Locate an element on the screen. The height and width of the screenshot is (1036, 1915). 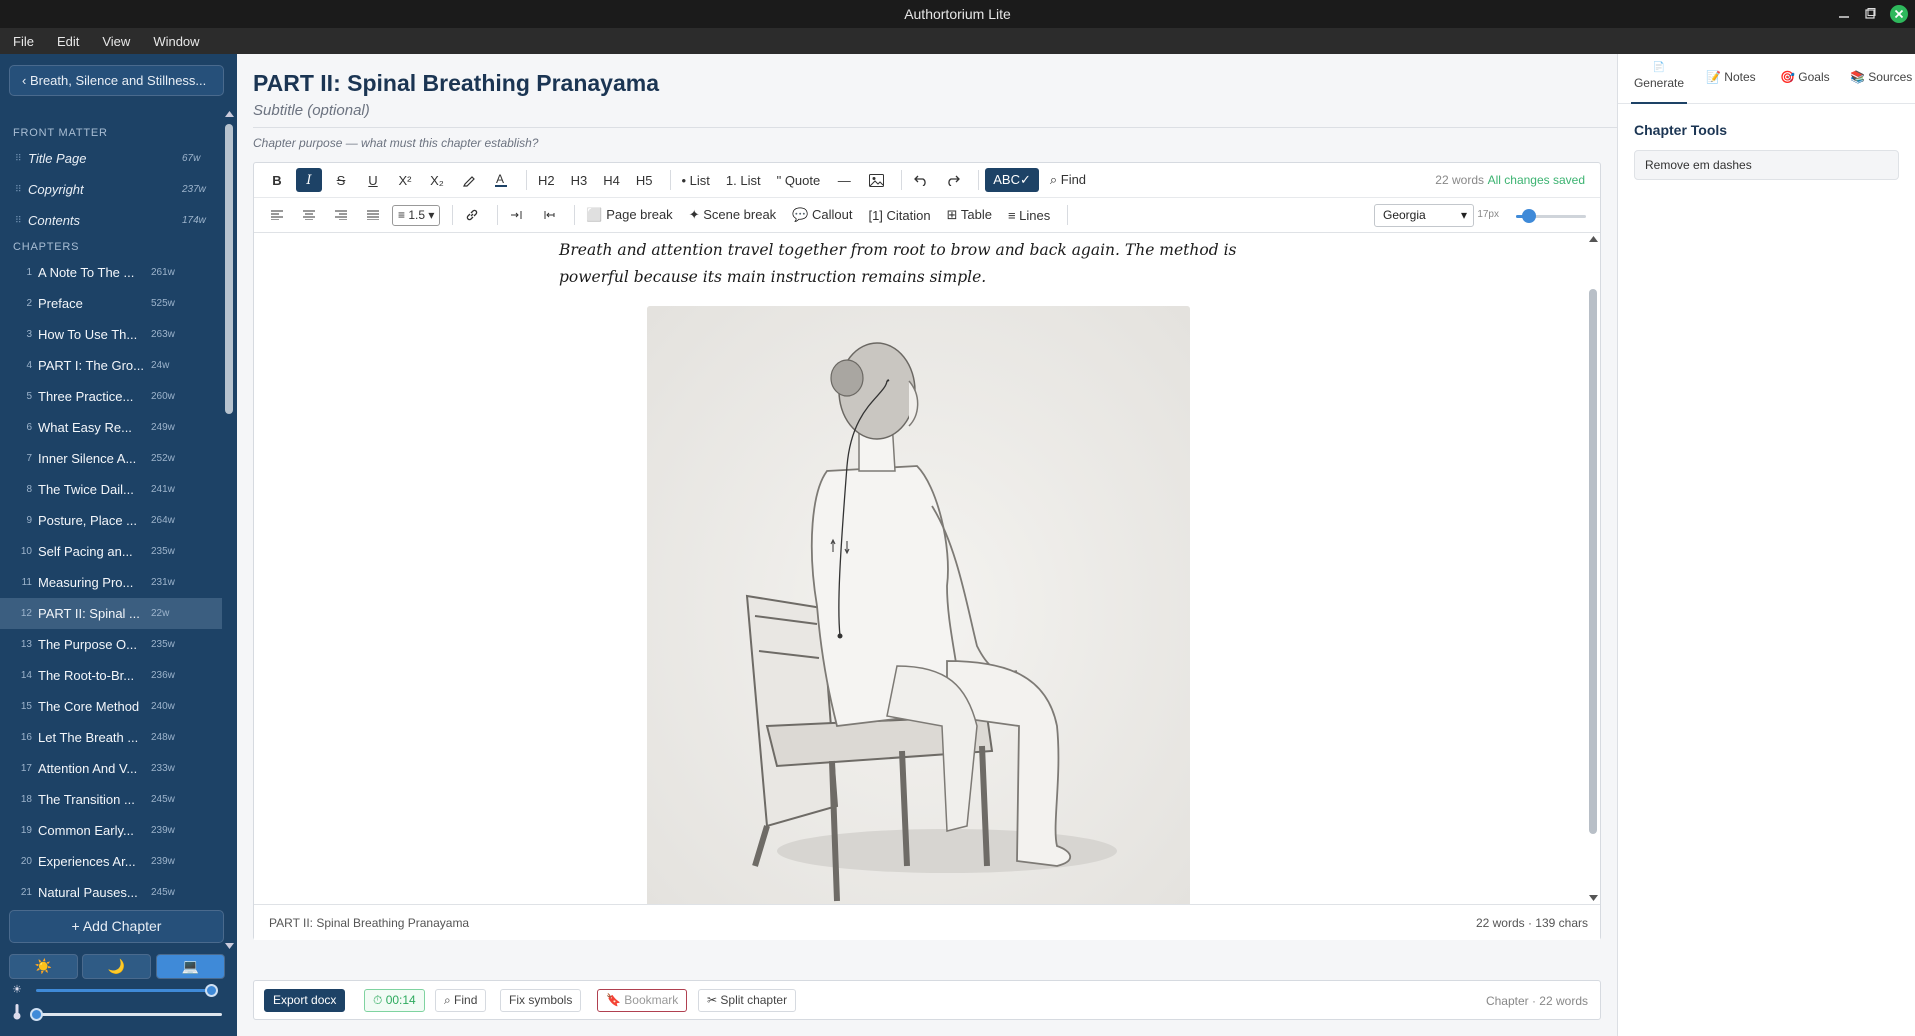
maximize-icon is located at coordinates (1870, 14).